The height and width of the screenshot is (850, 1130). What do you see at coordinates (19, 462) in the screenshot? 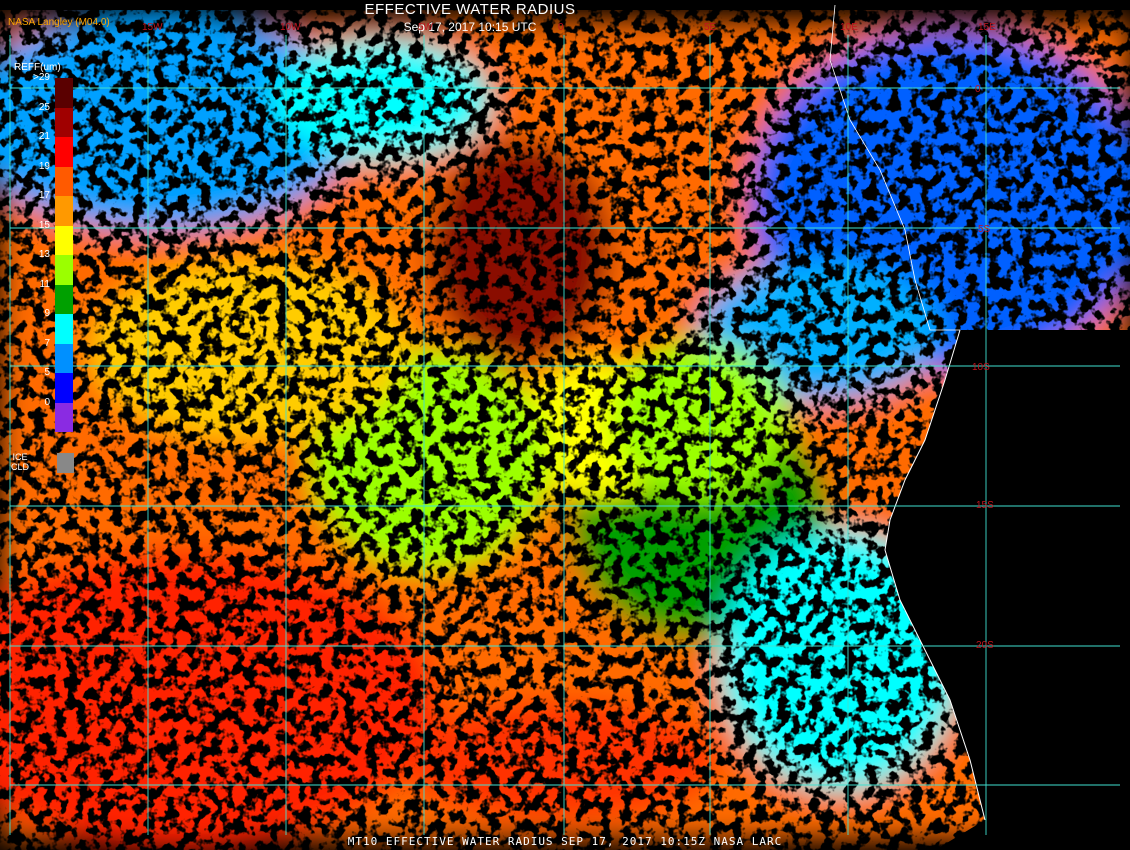
I see `ice-cloud-label: ICE CLD` at bounding box center [19, 462].